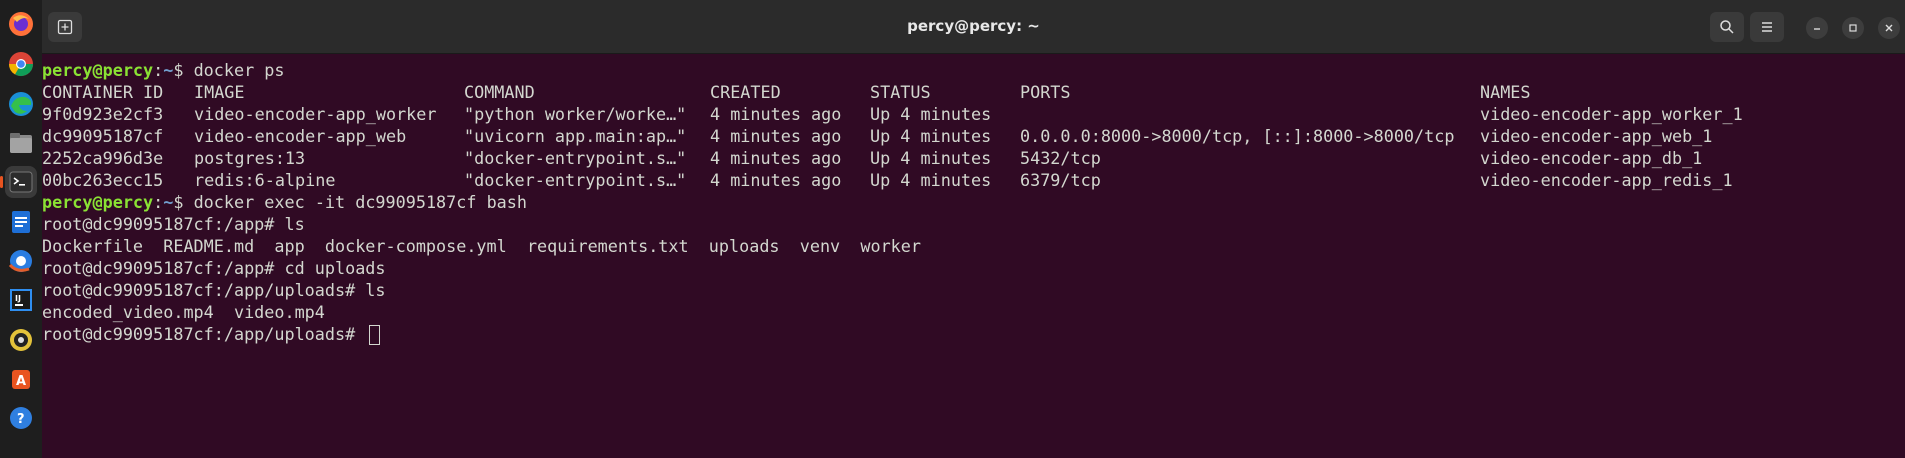 Image resolution: width=1905 pixels, height=458 pixels. I want to click on cell-container-id: dc99095187cf, so click(103, 136).